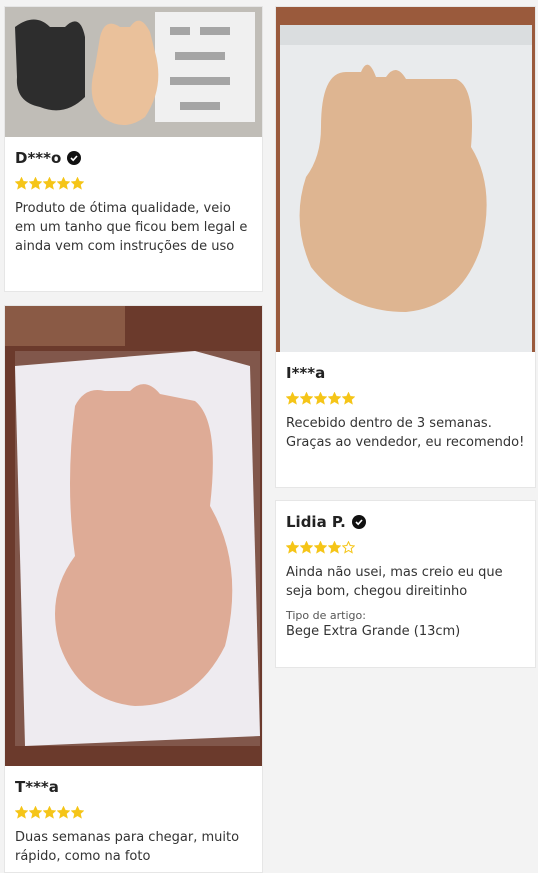 Image resolution: width=538 pixels, height=873 pixels. Describe the element at coordinates (405, 522) in the screenshot. I see `reviewer-name: Lidia P.` at that location.